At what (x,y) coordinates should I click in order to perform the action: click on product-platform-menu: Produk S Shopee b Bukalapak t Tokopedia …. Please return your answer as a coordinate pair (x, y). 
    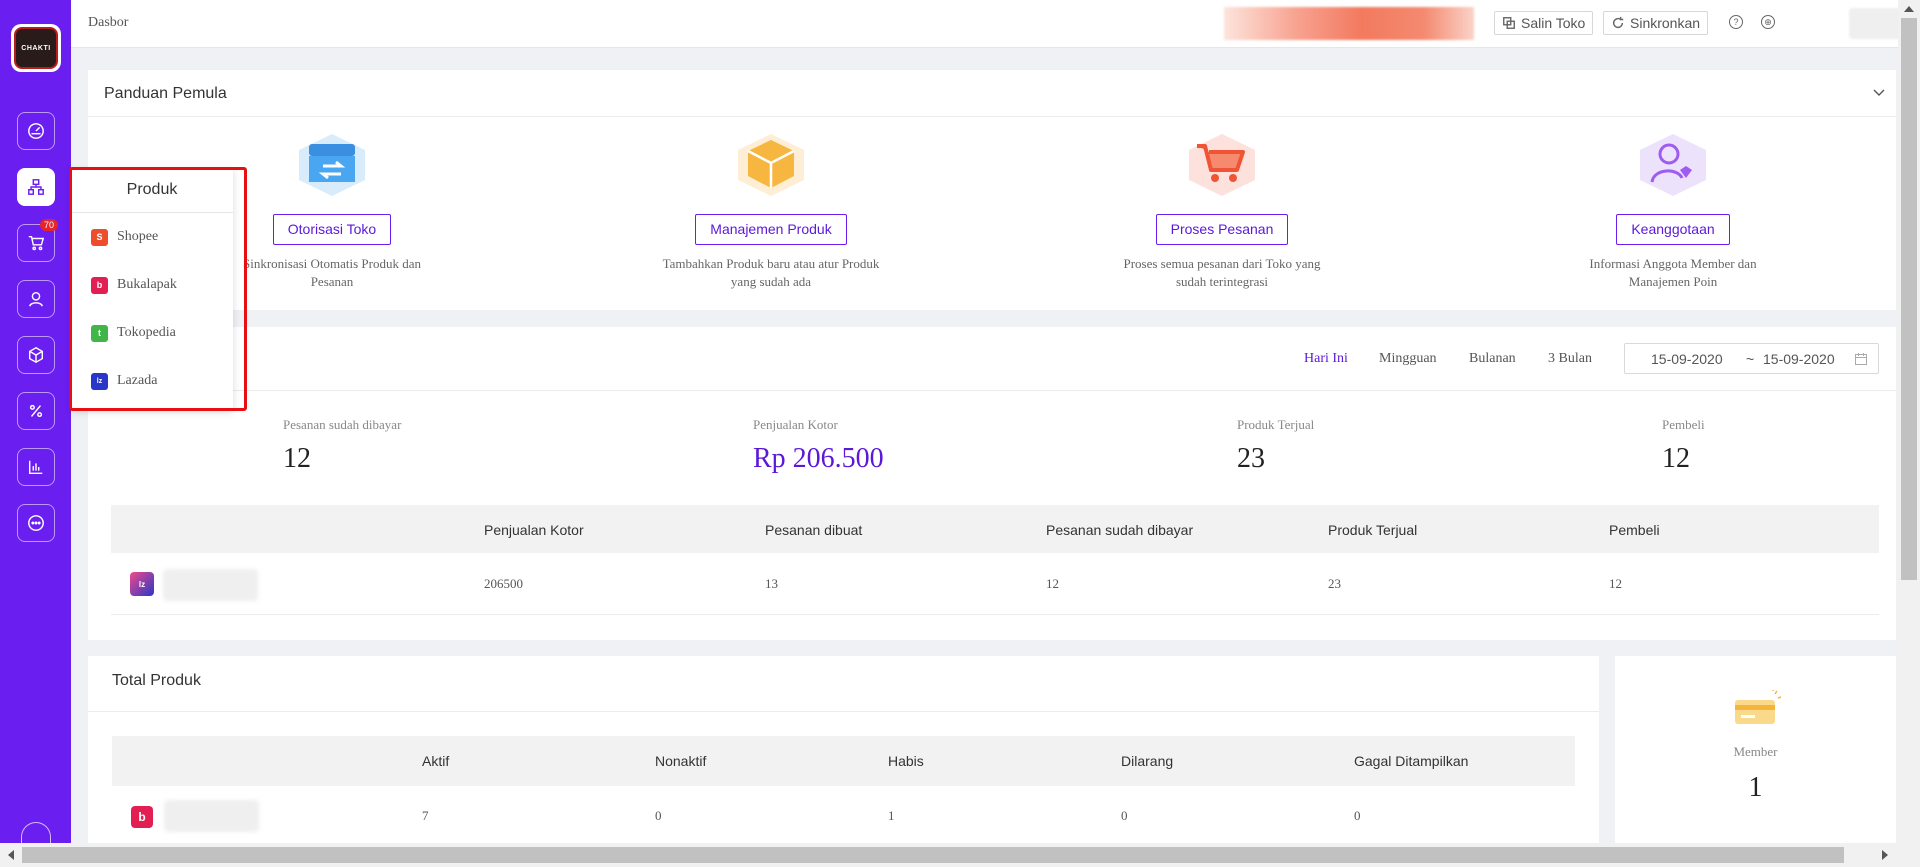
    Looking at the image, I should click on (152, 289).